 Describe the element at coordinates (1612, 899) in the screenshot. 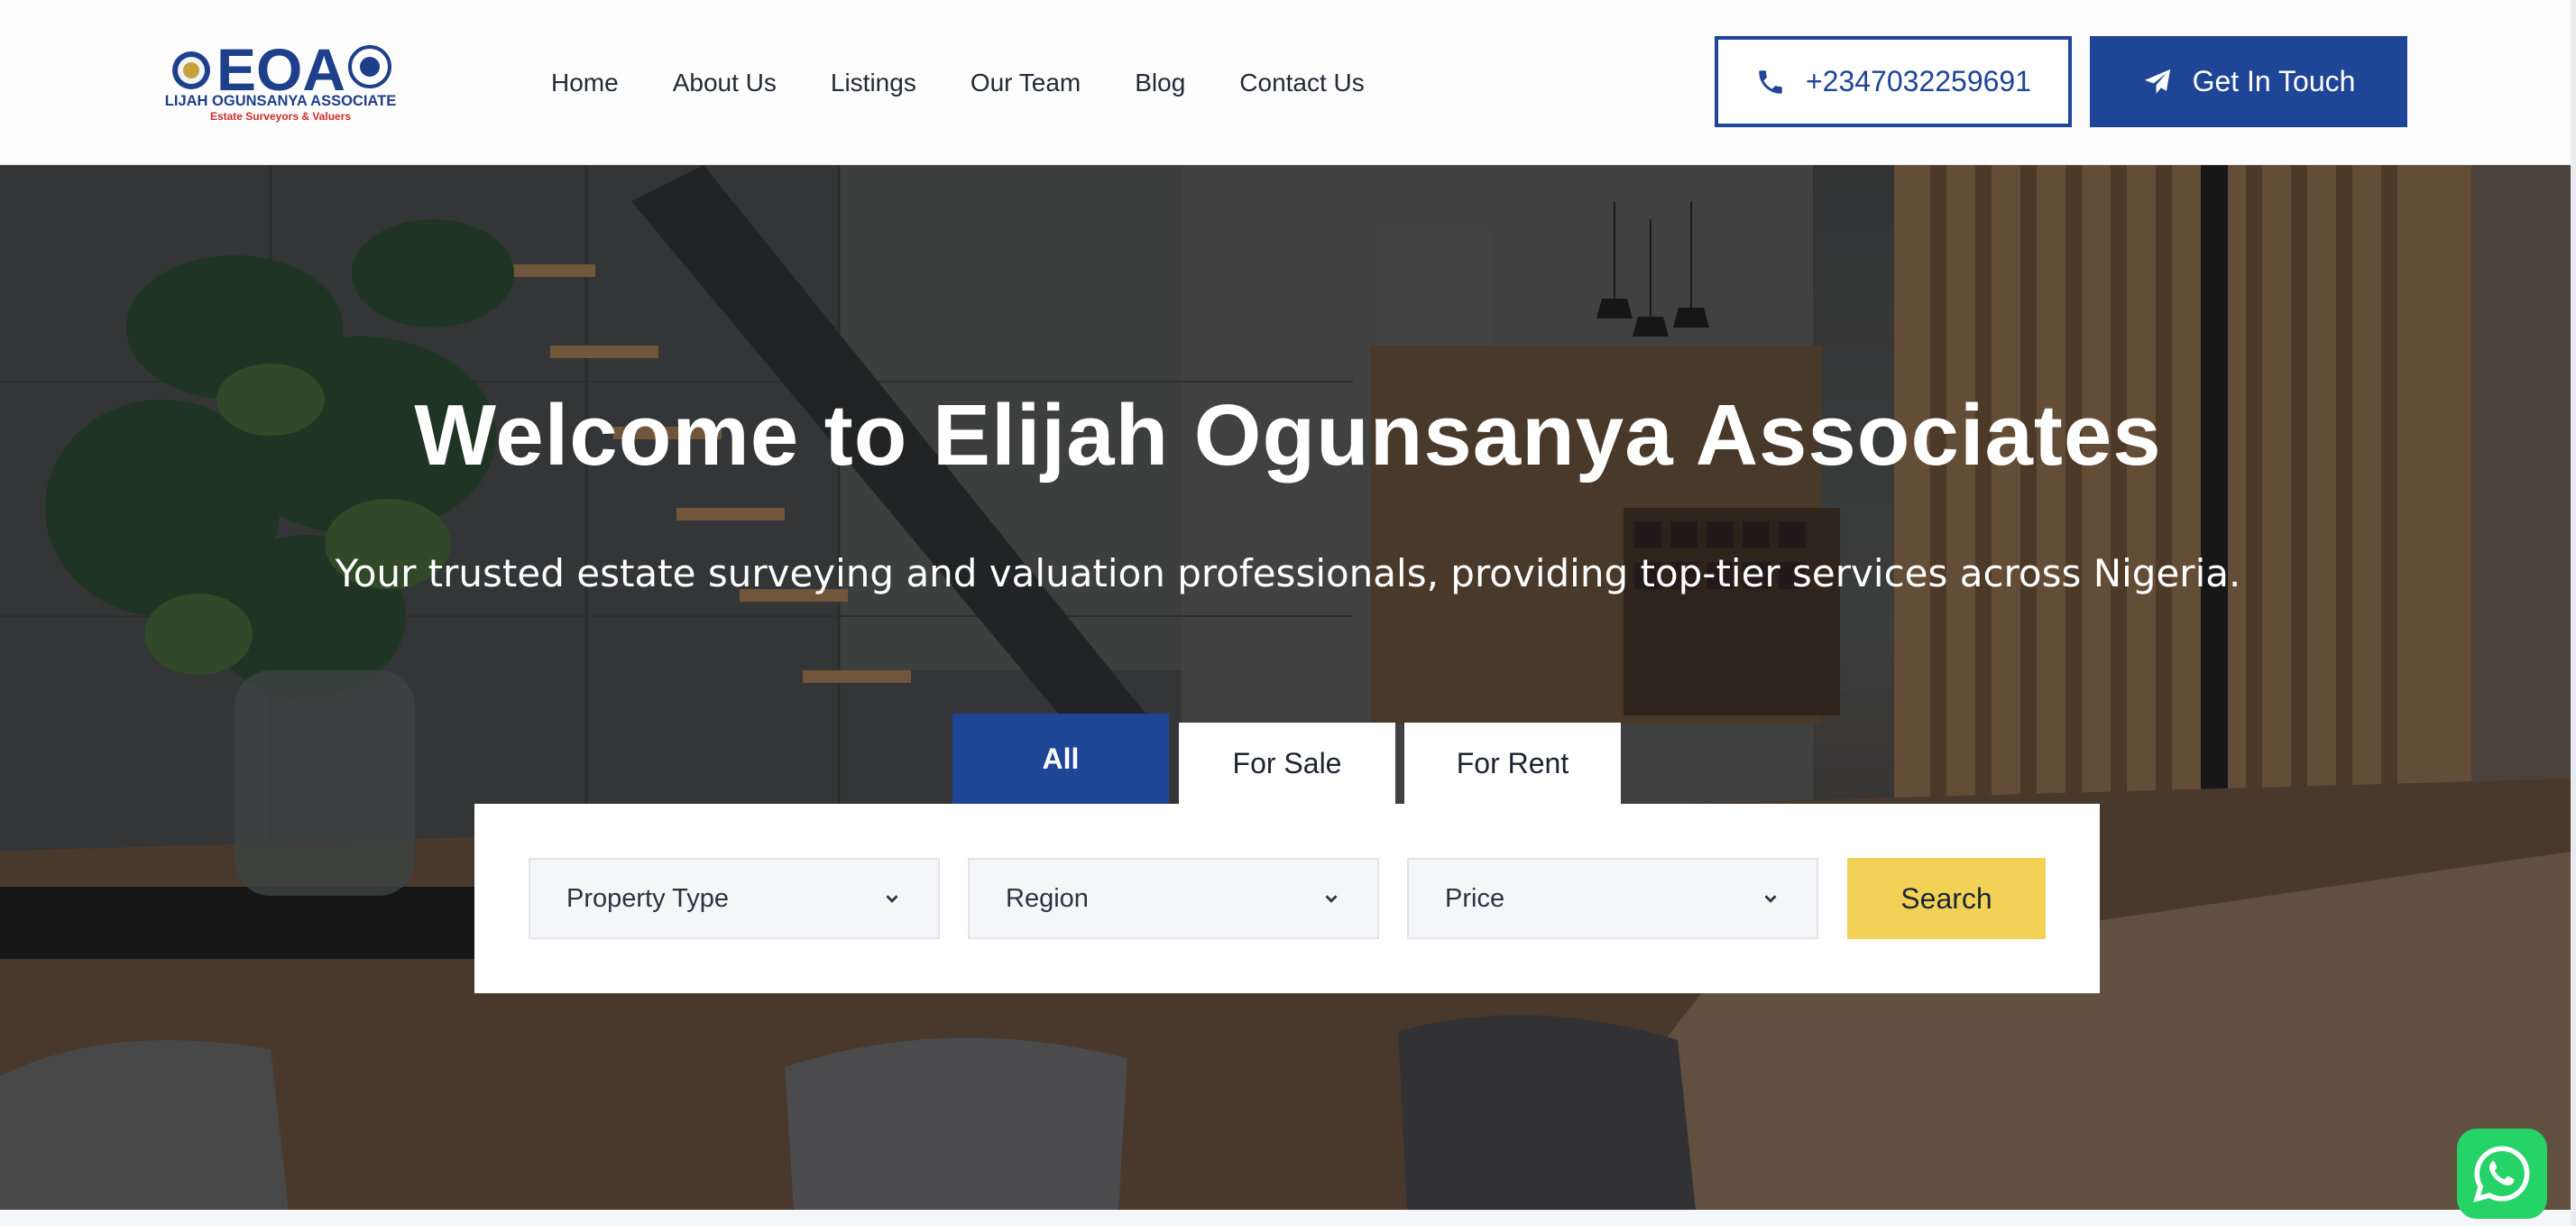

I see `price-select: Price` at that location.